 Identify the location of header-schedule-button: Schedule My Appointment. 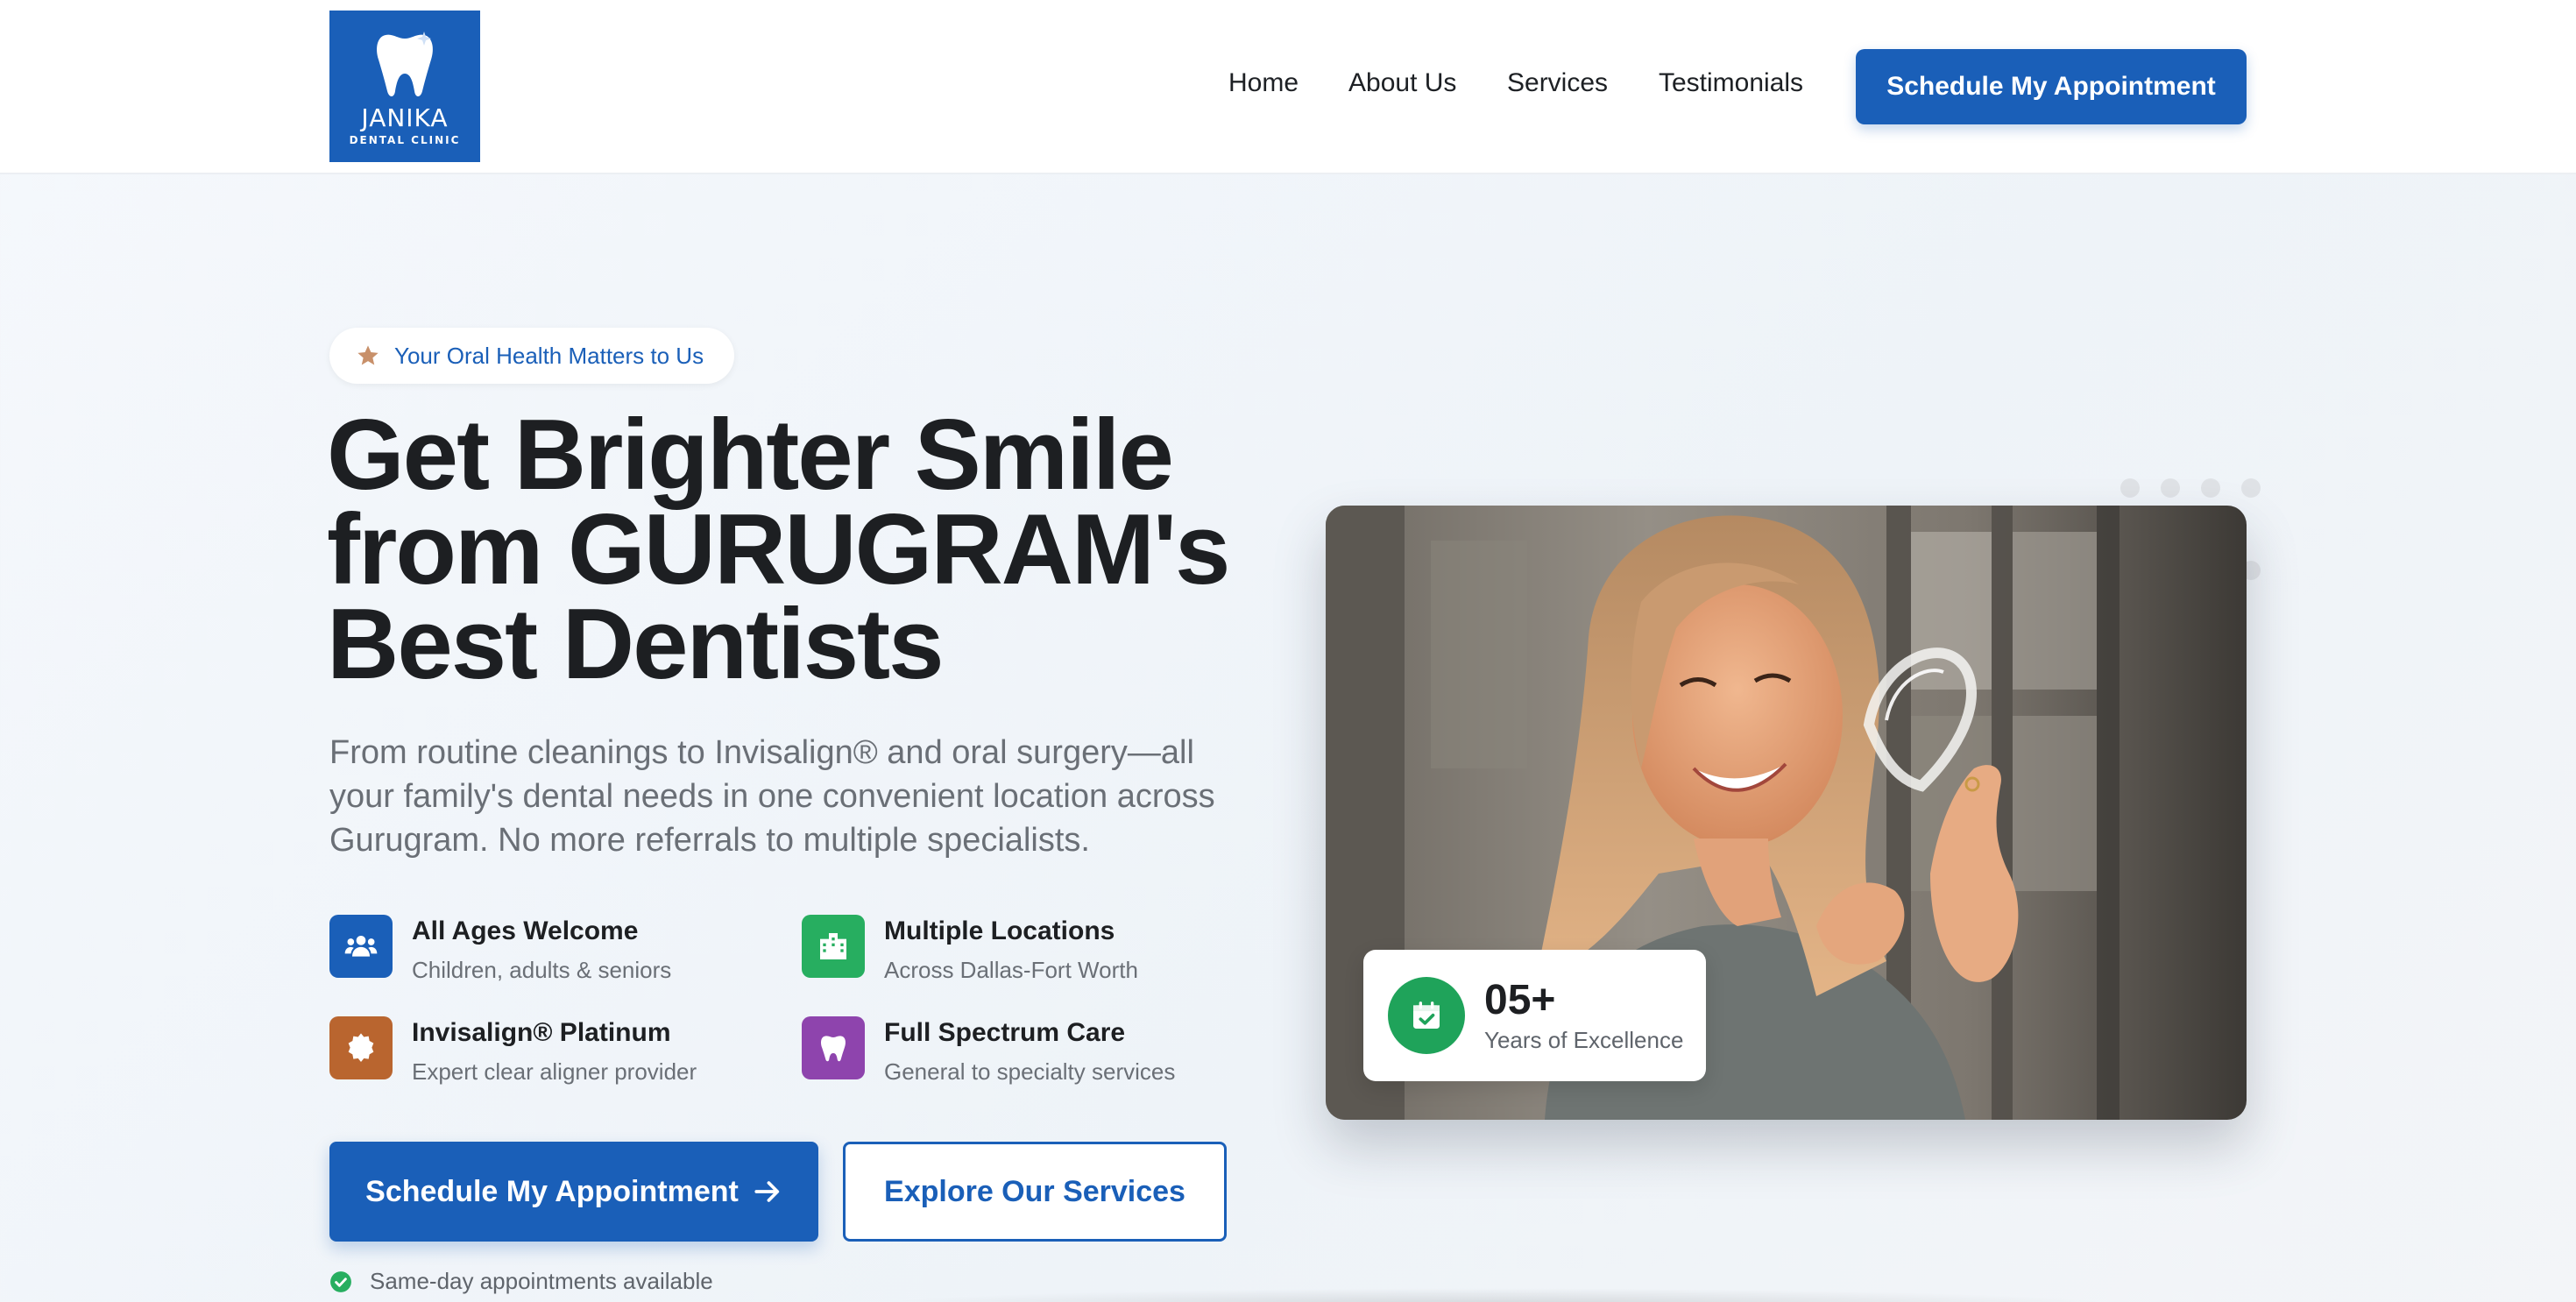
(2051, 86).